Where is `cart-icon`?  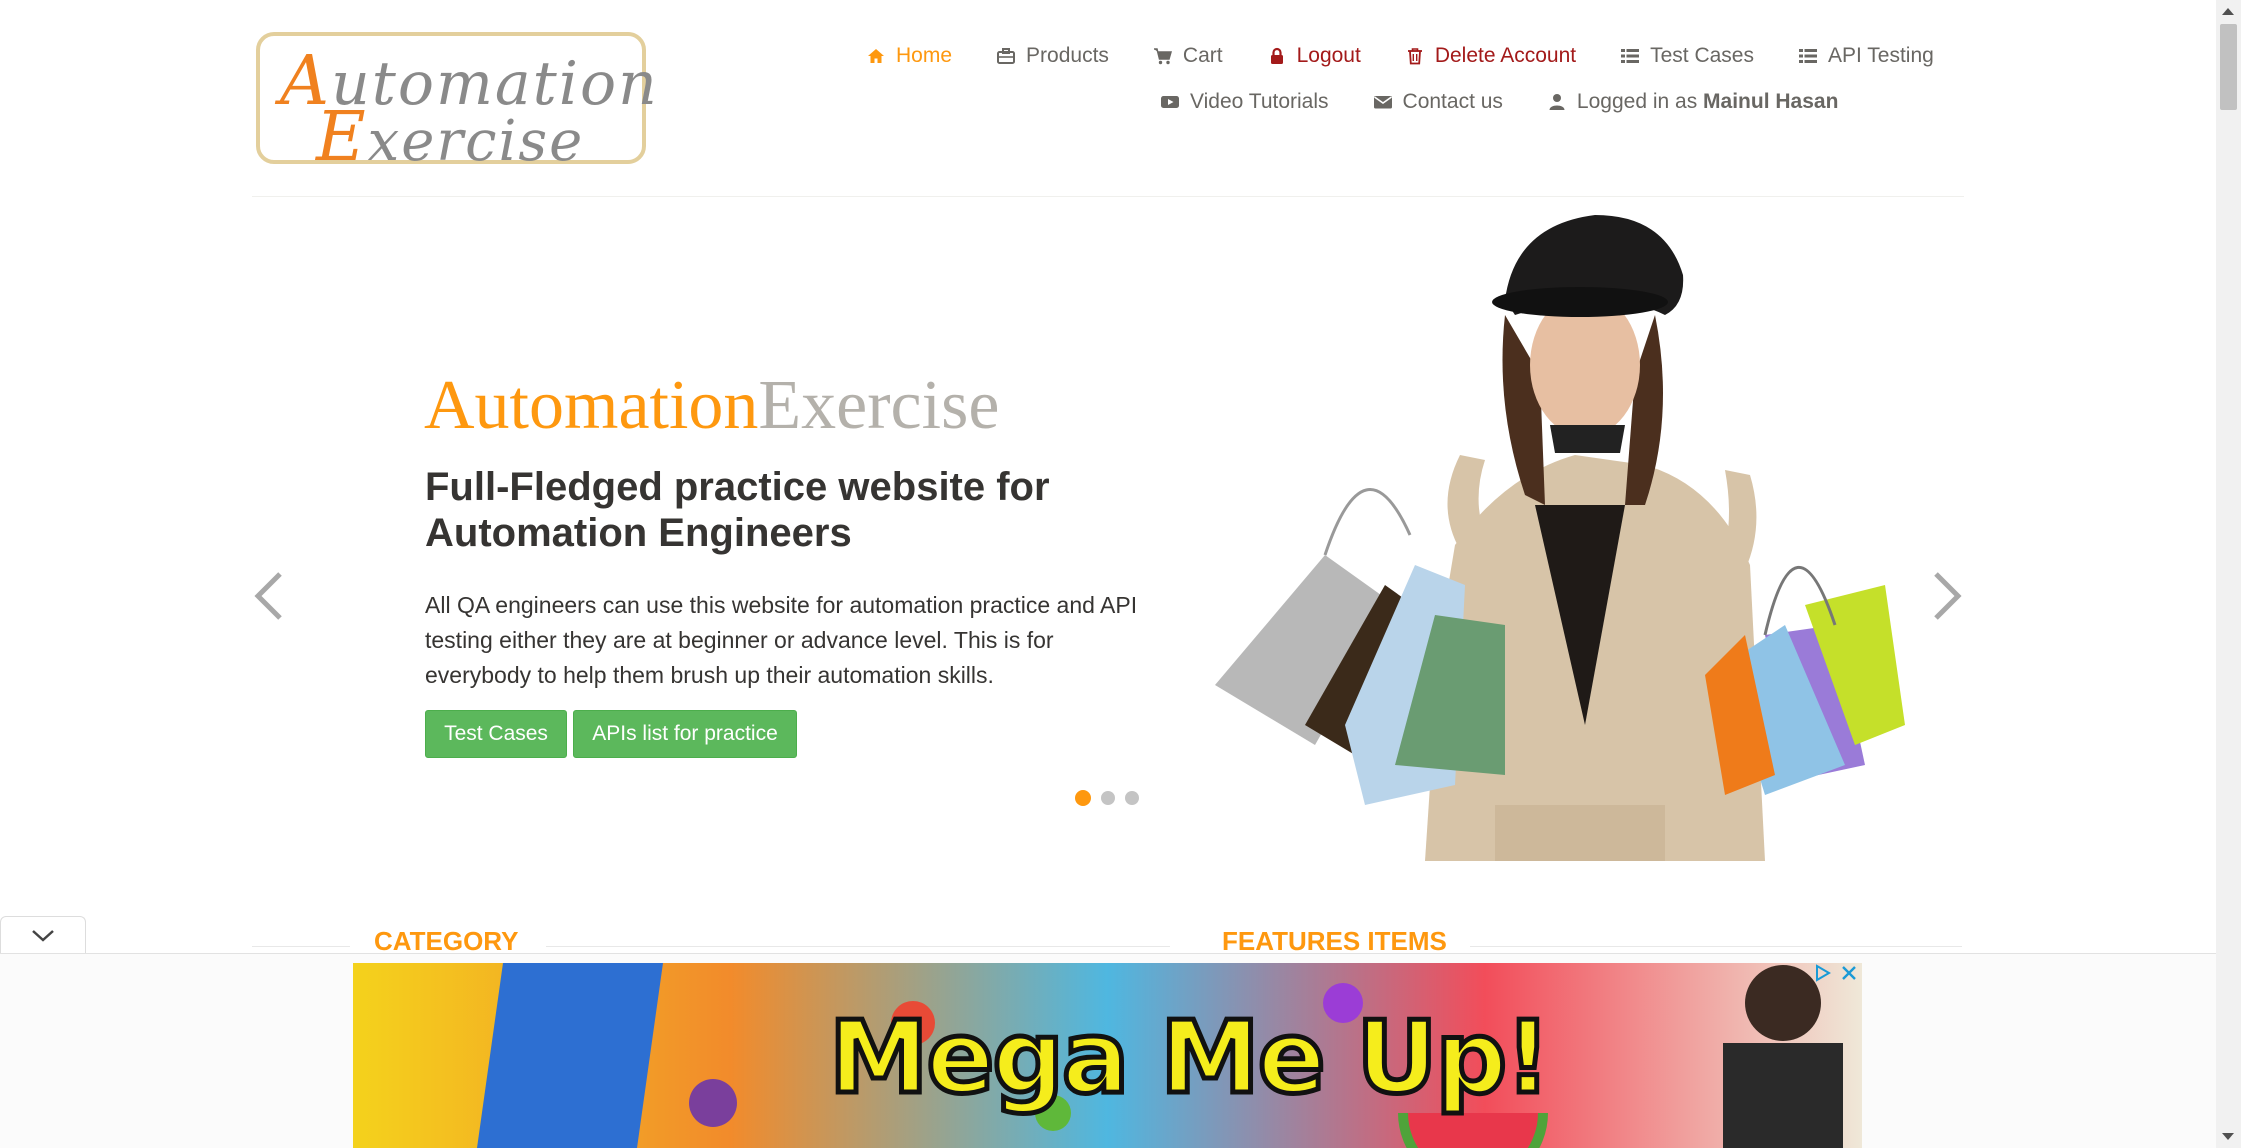
cart-icon is located at coordinates (1163, 56).